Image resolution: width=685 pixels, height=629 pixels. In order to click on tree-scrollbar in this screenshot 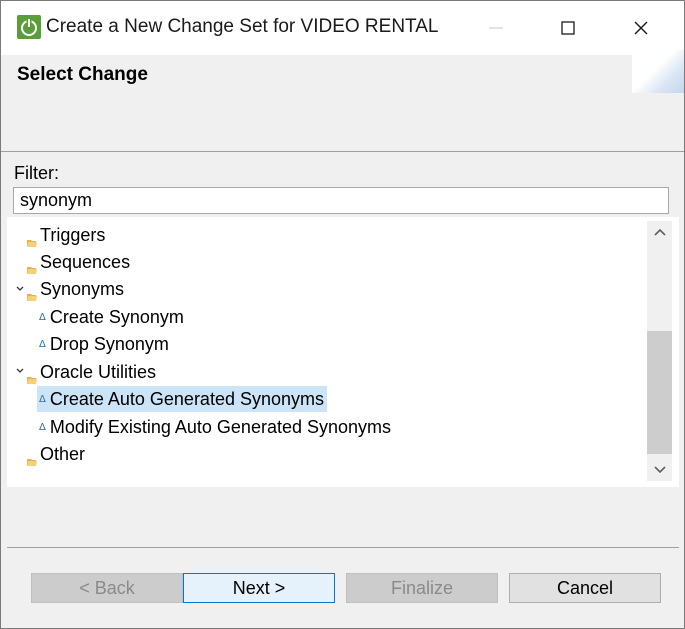, I will do `click(659, 351)`.